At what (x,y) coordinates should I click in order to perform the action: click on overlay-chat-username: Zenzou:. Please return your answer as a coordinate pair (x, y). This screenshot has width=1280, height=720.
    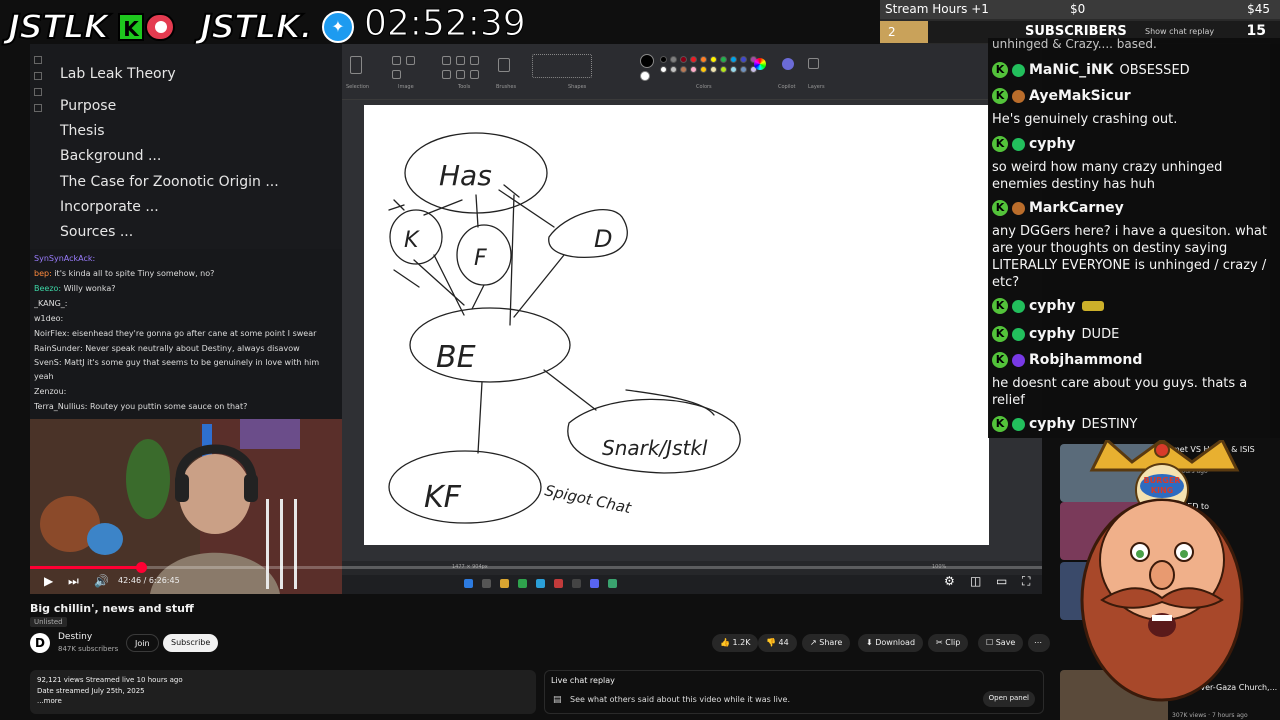
    Looking at the image, I should click on (50, 391).